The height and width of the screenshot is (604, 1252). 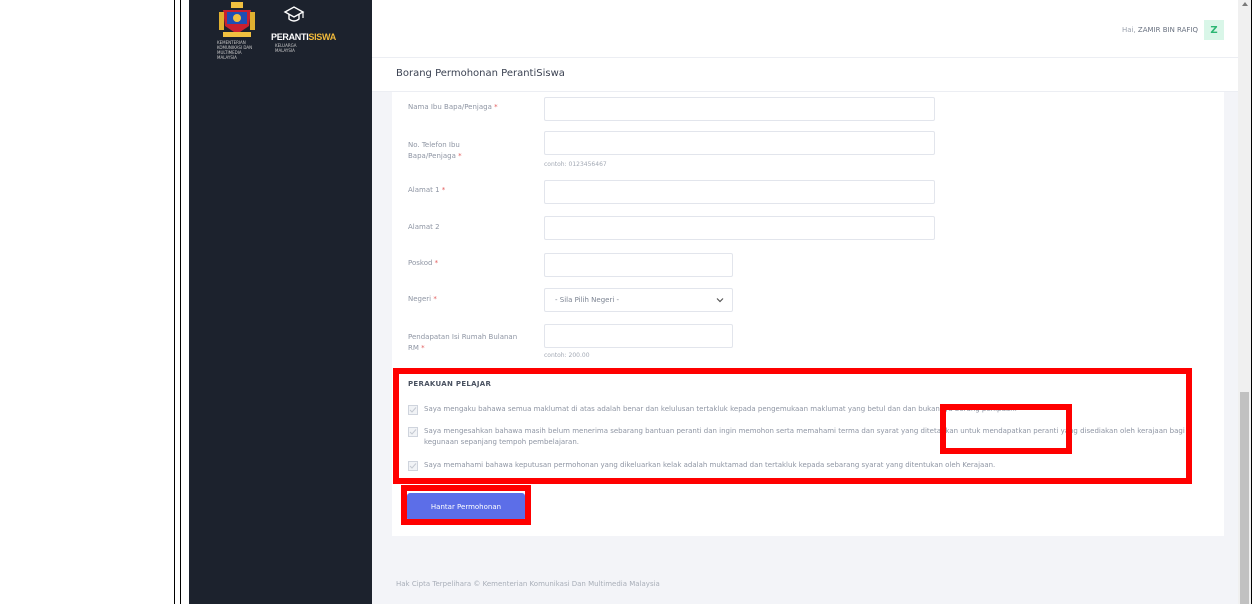 What do you see at coordinates (480, 73) in the screenshot?
I see `page-title: Borang Permohonan PerantiSiswa` at bounding box center [480, 73].